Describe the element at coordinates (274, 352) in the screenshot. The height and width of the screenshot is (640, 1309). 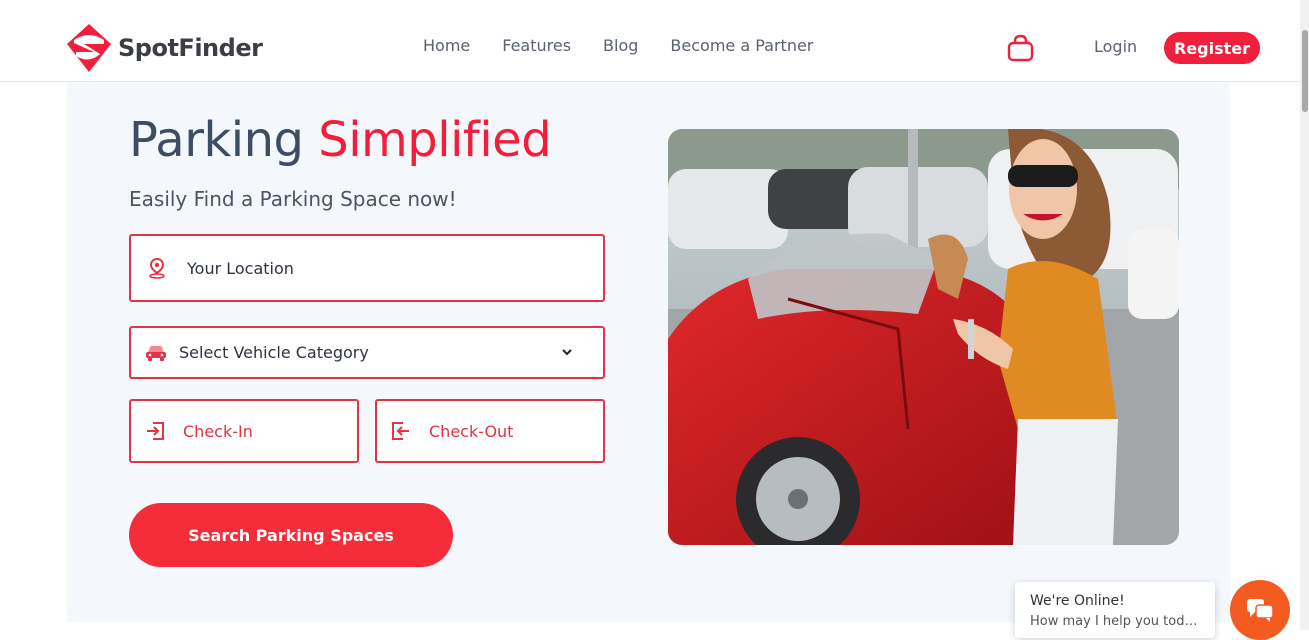
I see `vehicle-category-value: Select Vehicle Category` at that location.